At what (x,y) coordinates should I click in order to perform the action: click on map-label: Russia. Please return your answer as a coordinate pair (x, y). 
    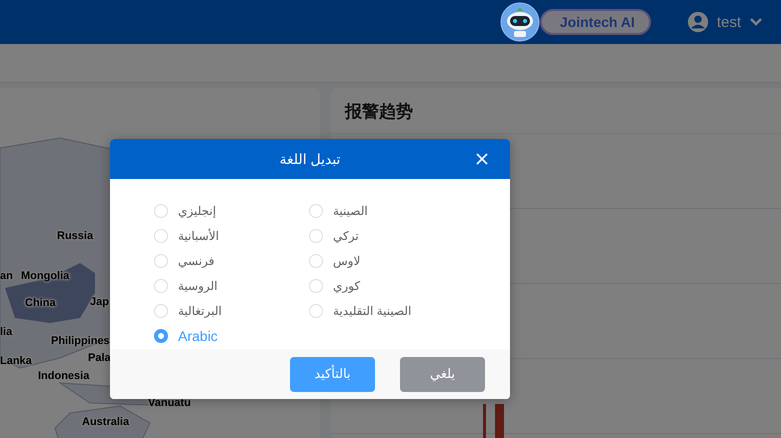
    Looking at the image, I should click on (75, 236).